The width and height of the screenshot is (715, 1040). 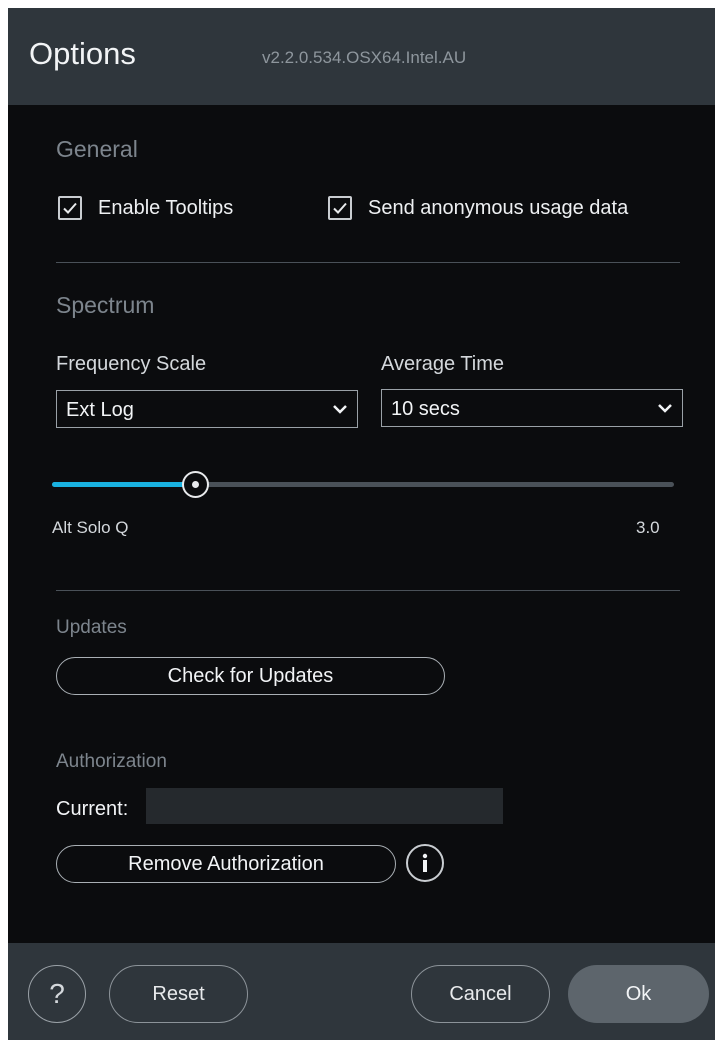 What do you see at coordinates (324, 806) in the screenshot?
I see `current-authorization-field` at bounding box center [324, 806].